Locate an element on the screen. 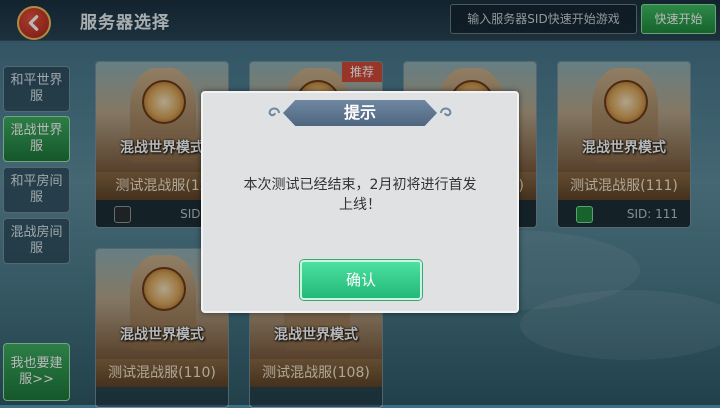 The height and width of the screenshot is (408, 720). dialog-message: 本次测试已经结束，2月初将进行首发上线！ is located at coordinates (360, 195).